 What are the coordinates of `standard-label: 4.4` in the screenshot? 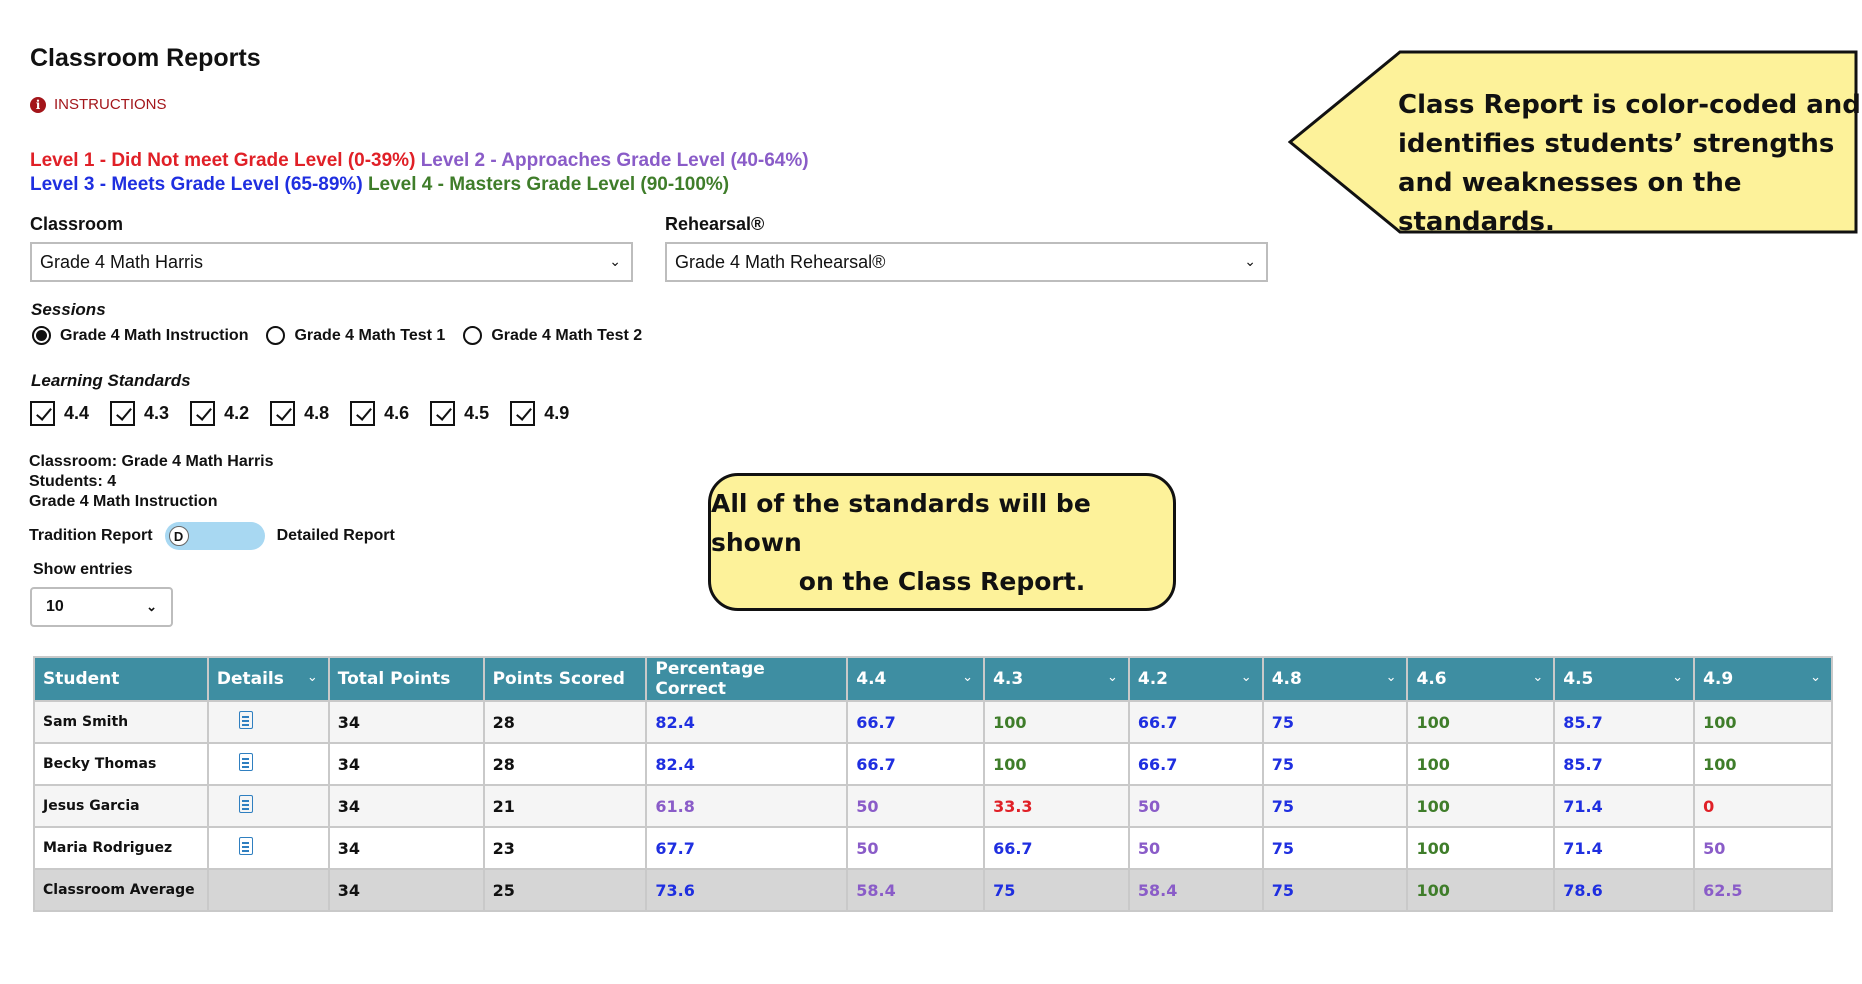 It's located at (77, 413).